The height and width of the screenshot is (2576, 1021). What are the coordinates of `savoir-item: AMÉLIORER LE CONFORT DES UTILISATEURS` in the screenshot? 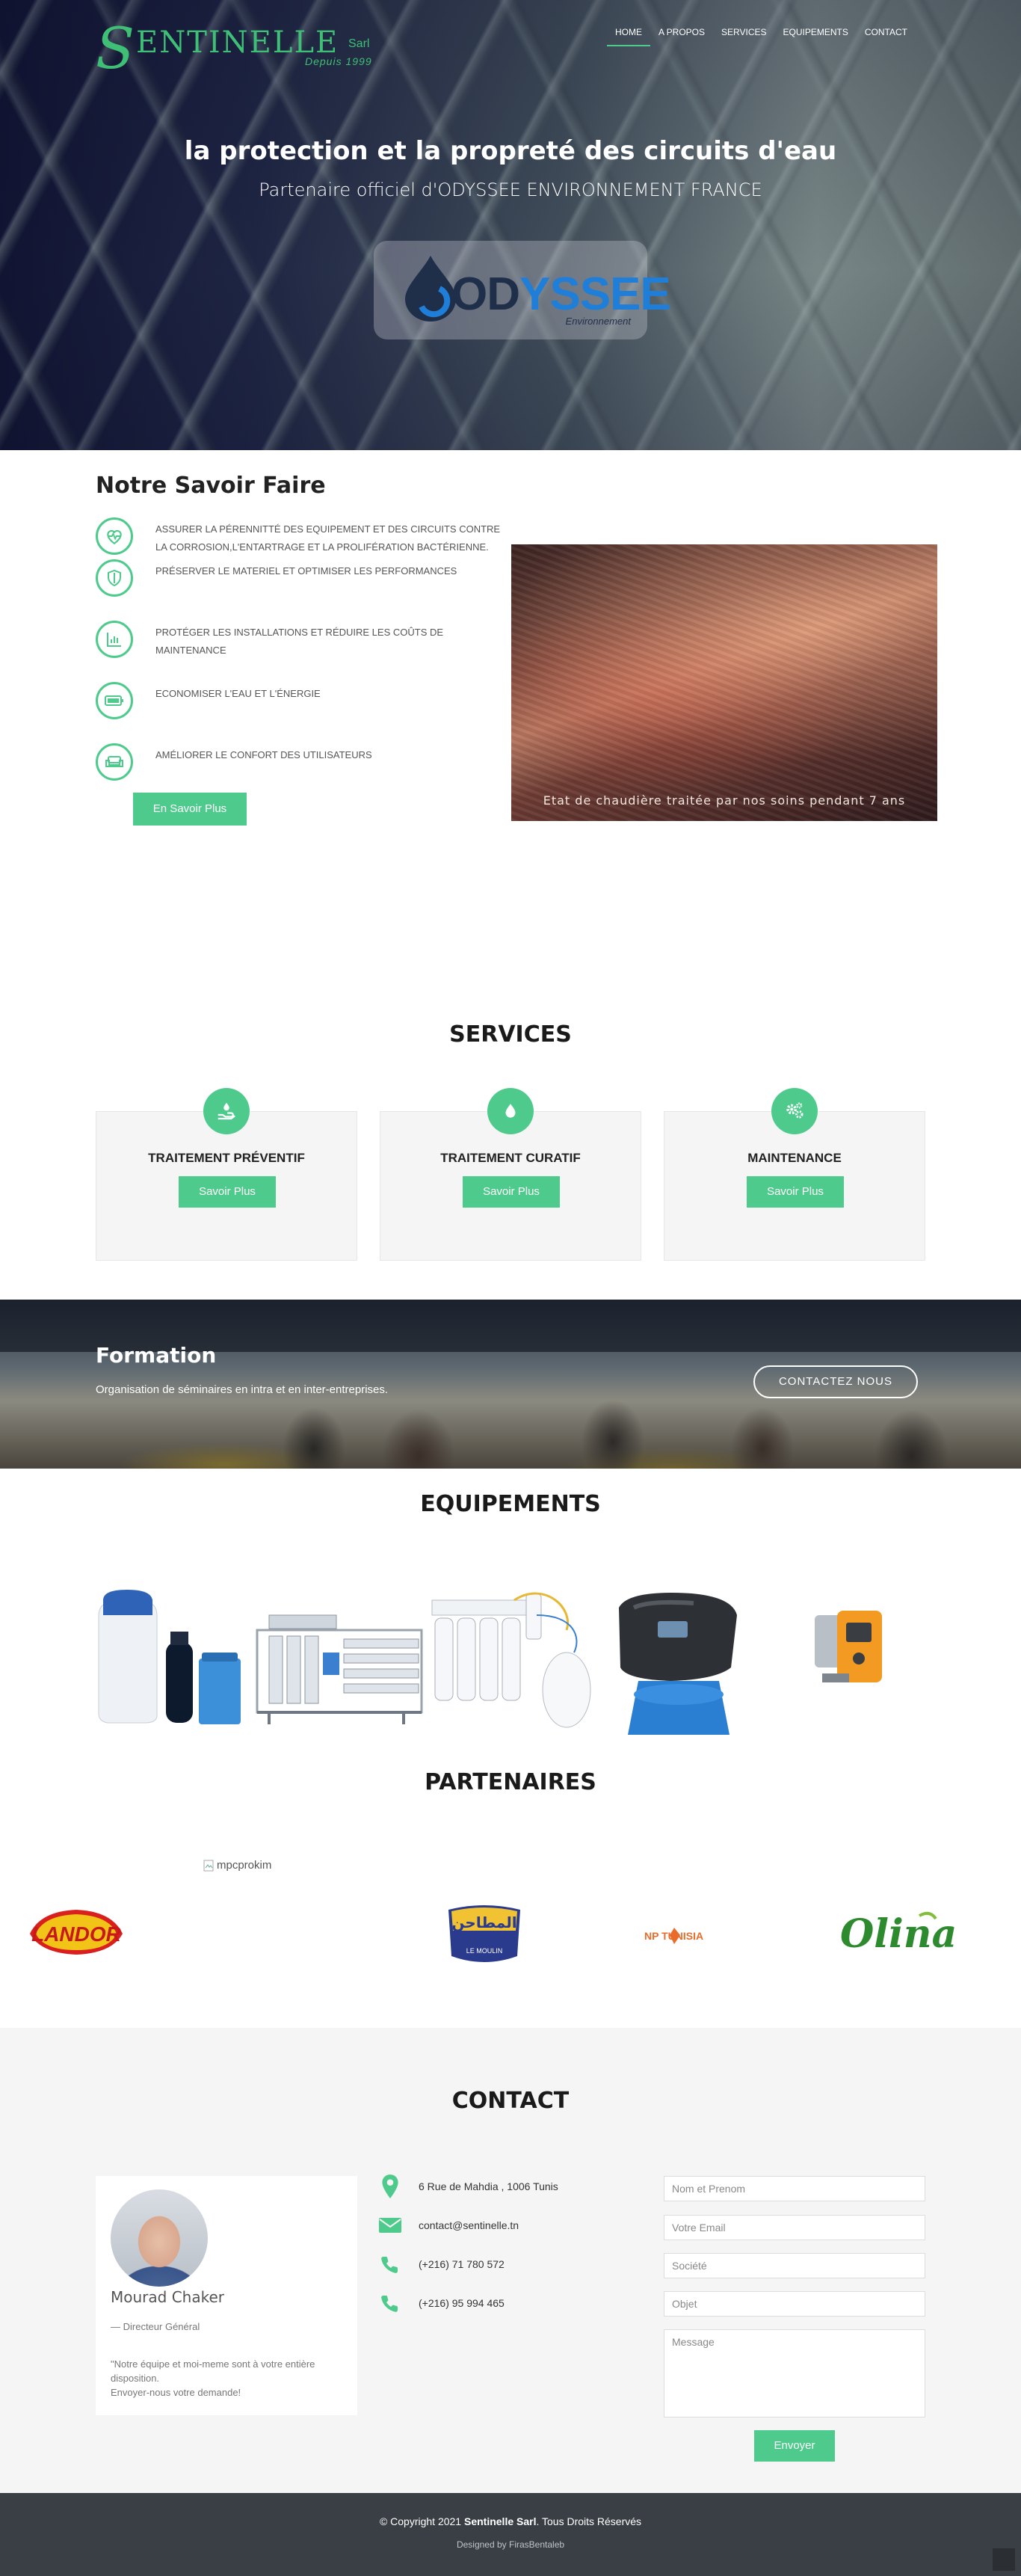 It's located at (297, 764).